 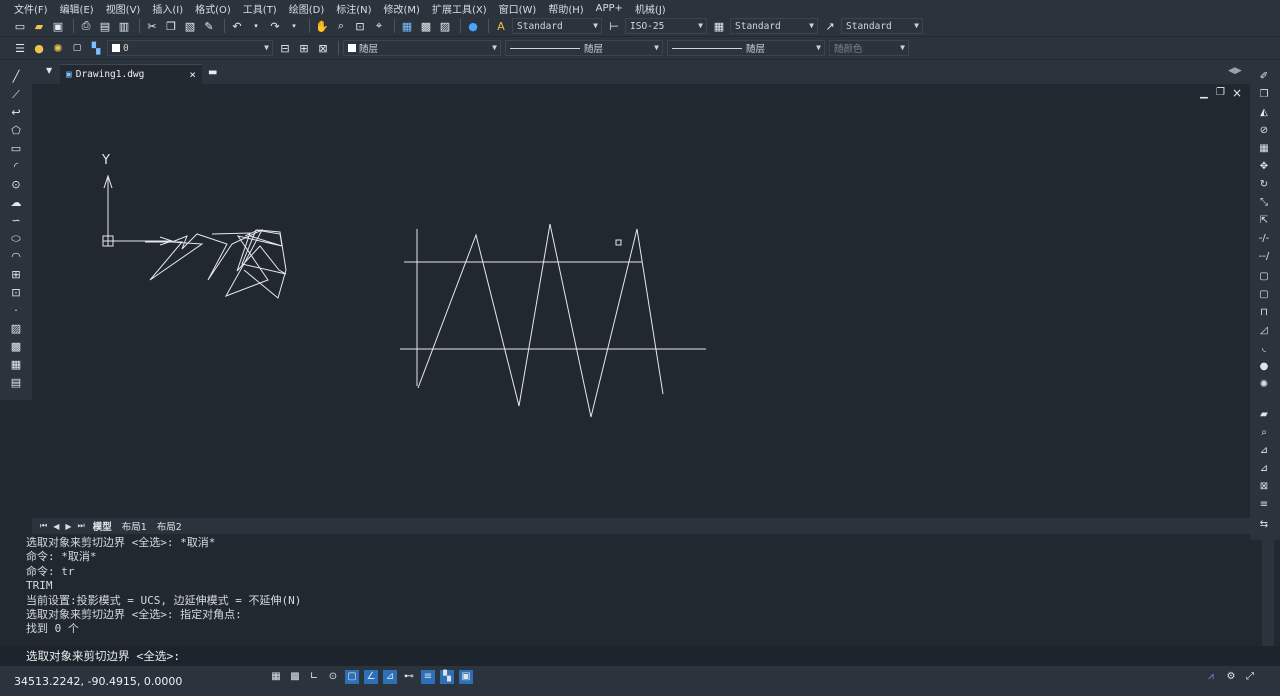 What do you see at coordinates (171, 26) in the screenshot?
I see `copy-icon: ❐` at bounding box center [171, 26].